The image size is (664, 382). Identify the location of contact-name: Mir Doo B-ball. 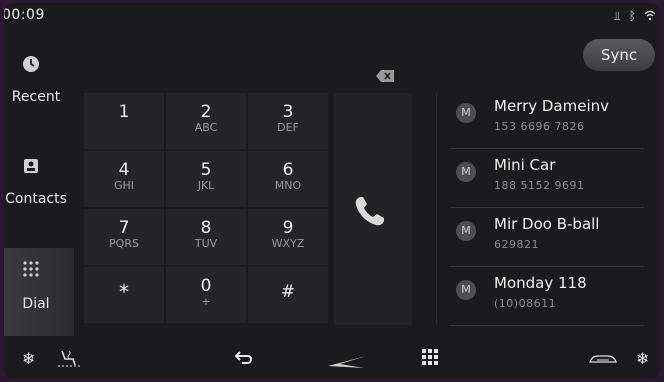
(547, 224).